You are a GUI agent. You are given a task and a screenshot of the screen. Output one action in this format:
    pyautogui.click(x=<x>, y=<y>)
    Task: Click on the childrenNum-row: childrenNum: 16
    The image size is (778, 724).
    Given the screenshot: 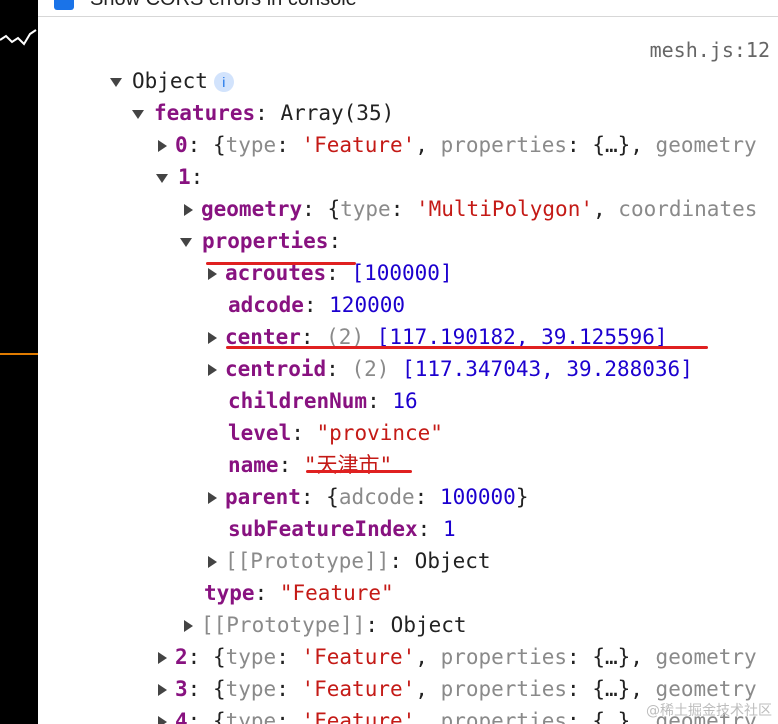 What is the action you would take?
    pyautogui.click(x=323, y=401)
    